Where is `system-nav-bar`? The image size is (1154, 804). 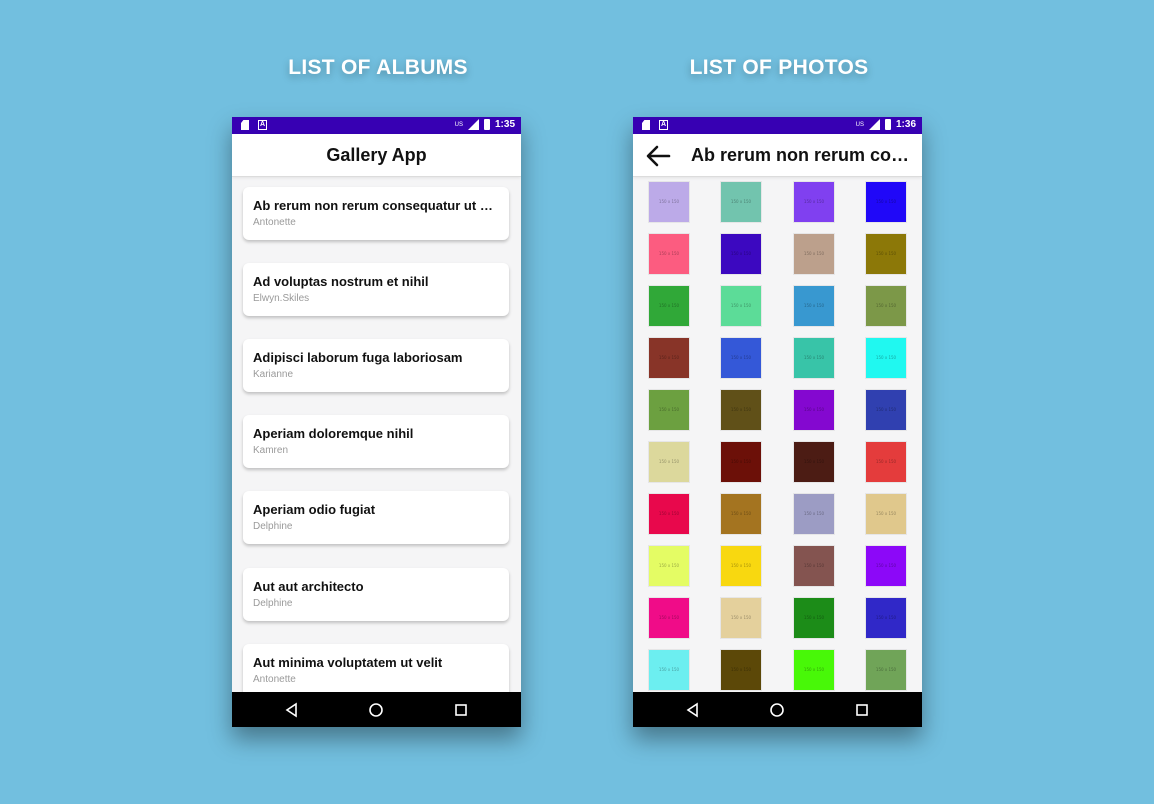 system-nav-bar is located at coordinates (376, 709).